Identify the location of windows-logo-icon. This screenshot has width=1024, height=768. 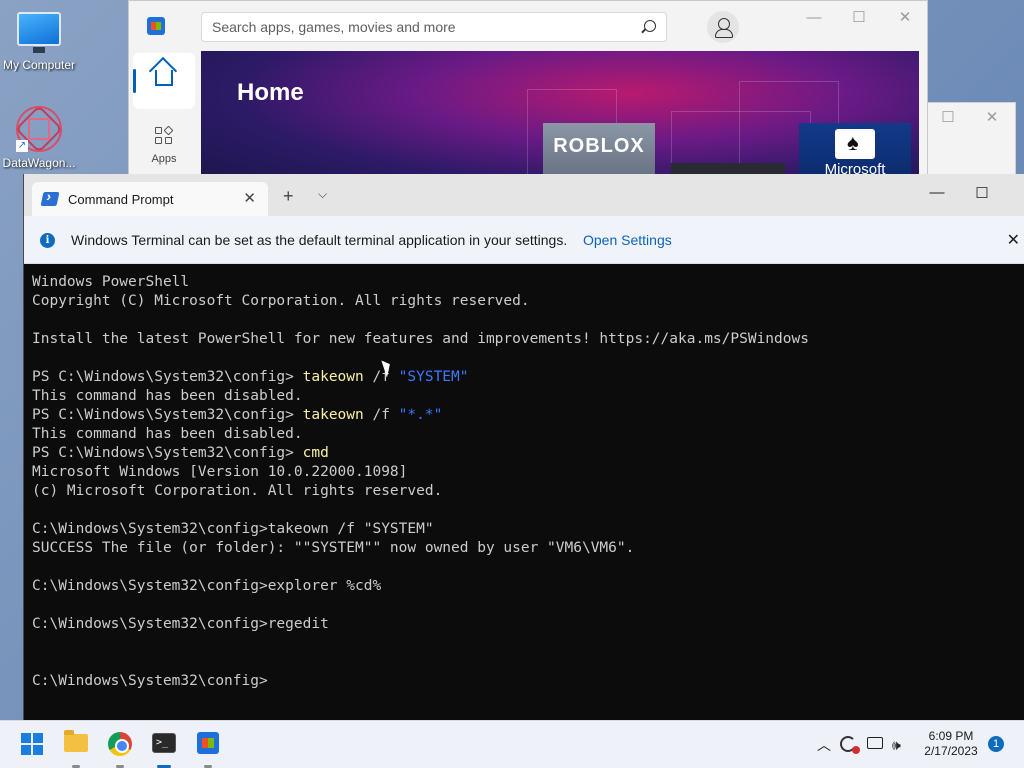
(32, 744).